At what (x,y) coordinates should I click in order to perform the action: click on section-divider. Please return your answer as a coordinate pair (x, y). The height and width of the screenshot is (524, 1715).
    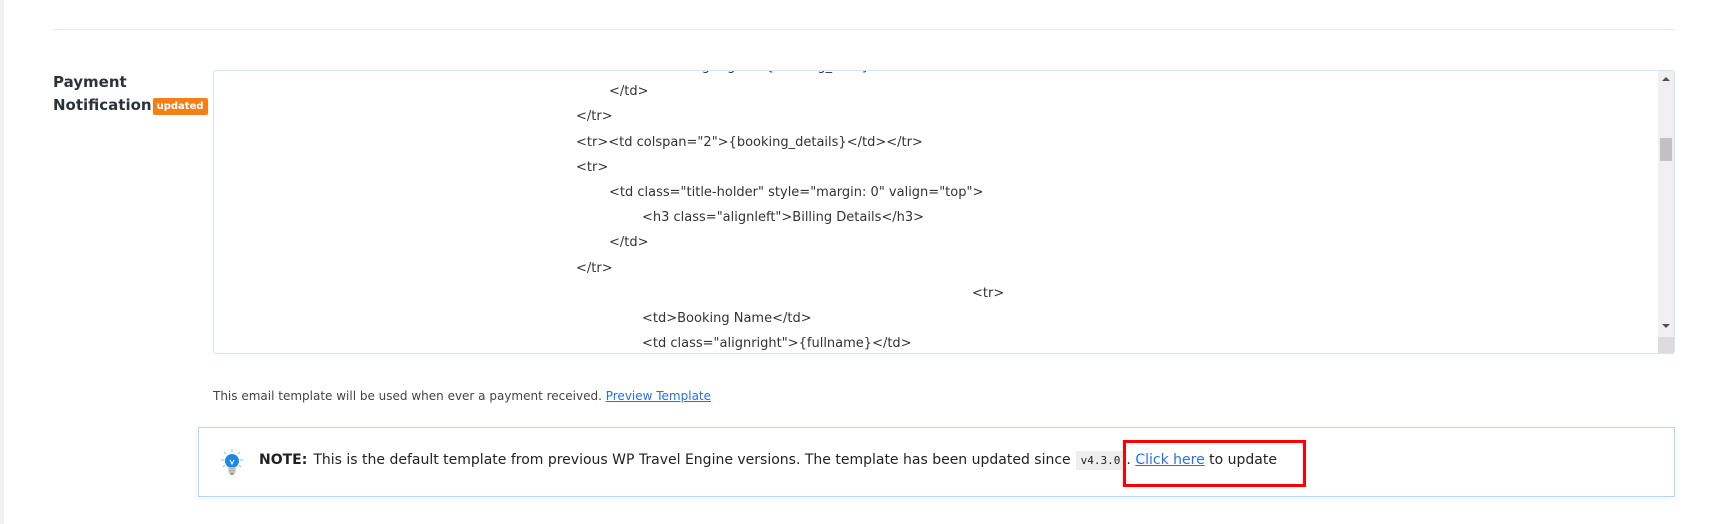
    Looking at the image, I should click on (864, 29).